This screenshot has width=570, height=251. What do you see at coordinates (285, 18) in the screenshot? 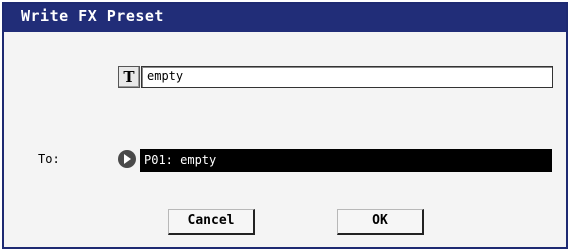
I see `dialog-titlebar: Write FX Preset` at bounding box center [285, 18].